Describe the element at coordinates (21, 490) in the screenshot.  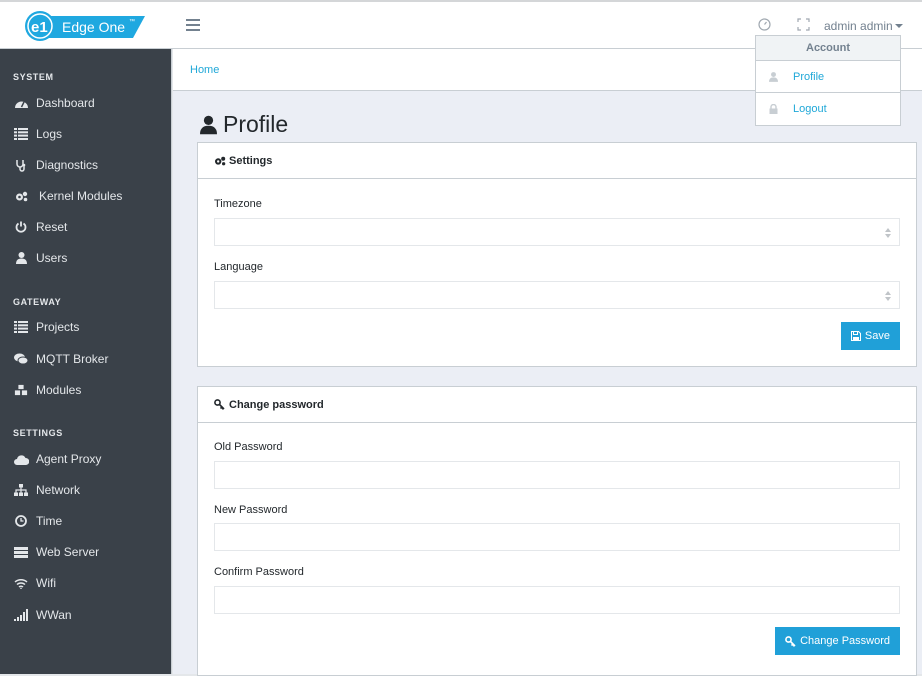
I see `sitemap-icon` at that location.